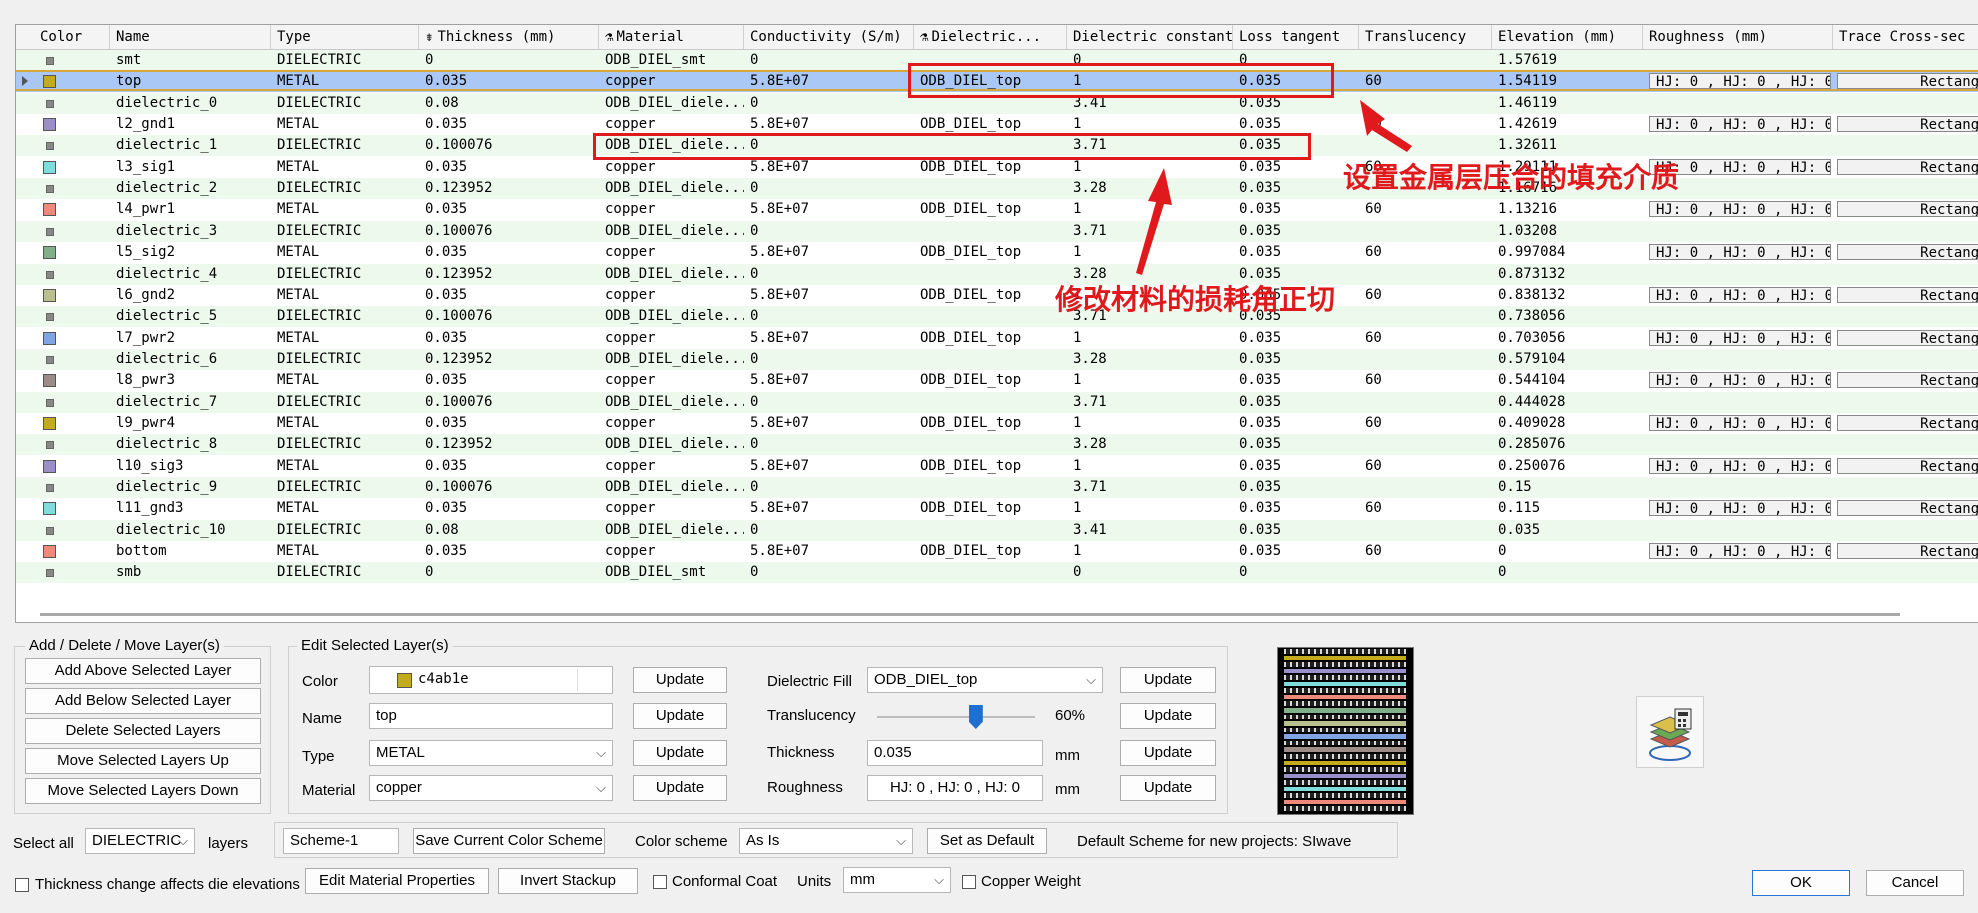 The width and height of the screenshot is (1978, 913). I want to click on column-header-10: Elevation (mm), so click(1567, 37).